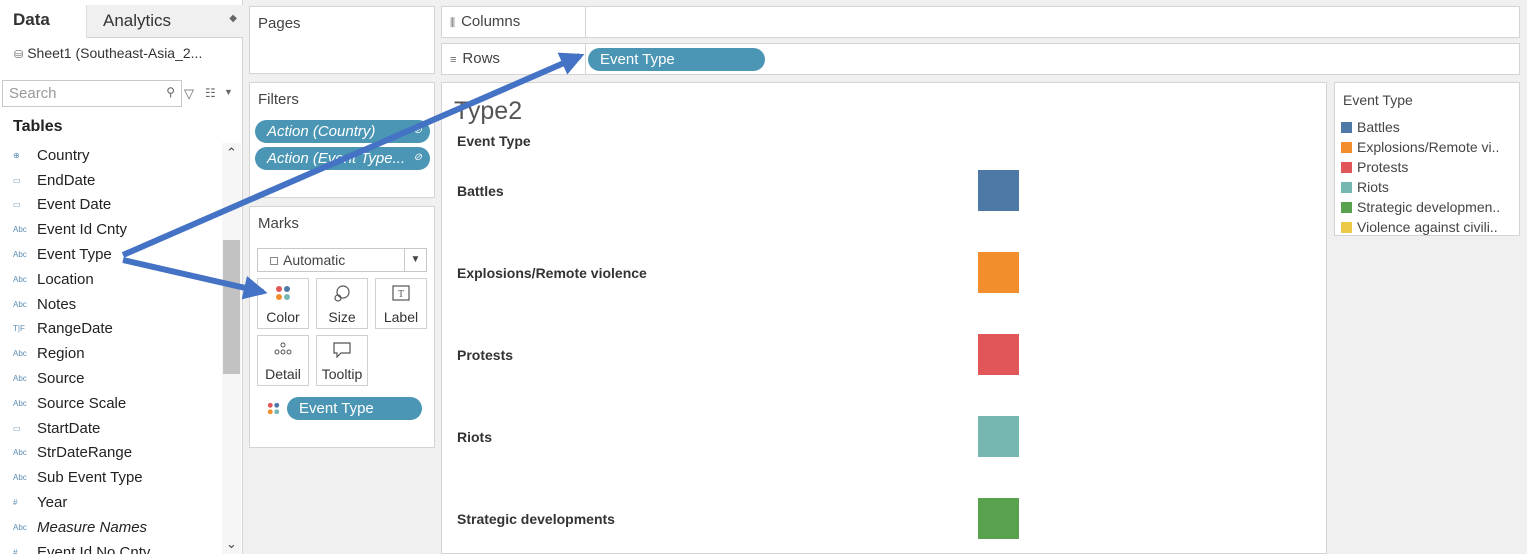 The width and height of the screenshot is (1527, 554). I want to click on search-placeholder: Search, so click(33, 93).